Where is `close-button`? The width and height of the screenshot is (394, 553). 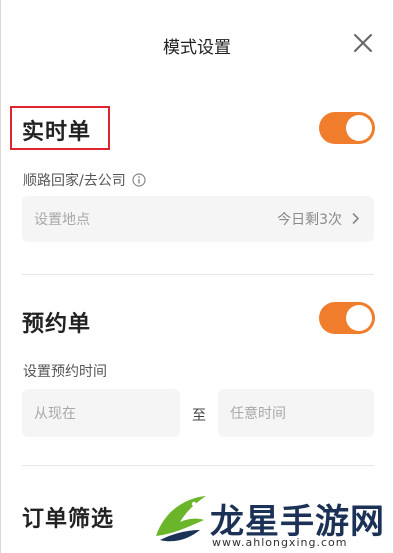
close-button is located at coordinates (363, 43).